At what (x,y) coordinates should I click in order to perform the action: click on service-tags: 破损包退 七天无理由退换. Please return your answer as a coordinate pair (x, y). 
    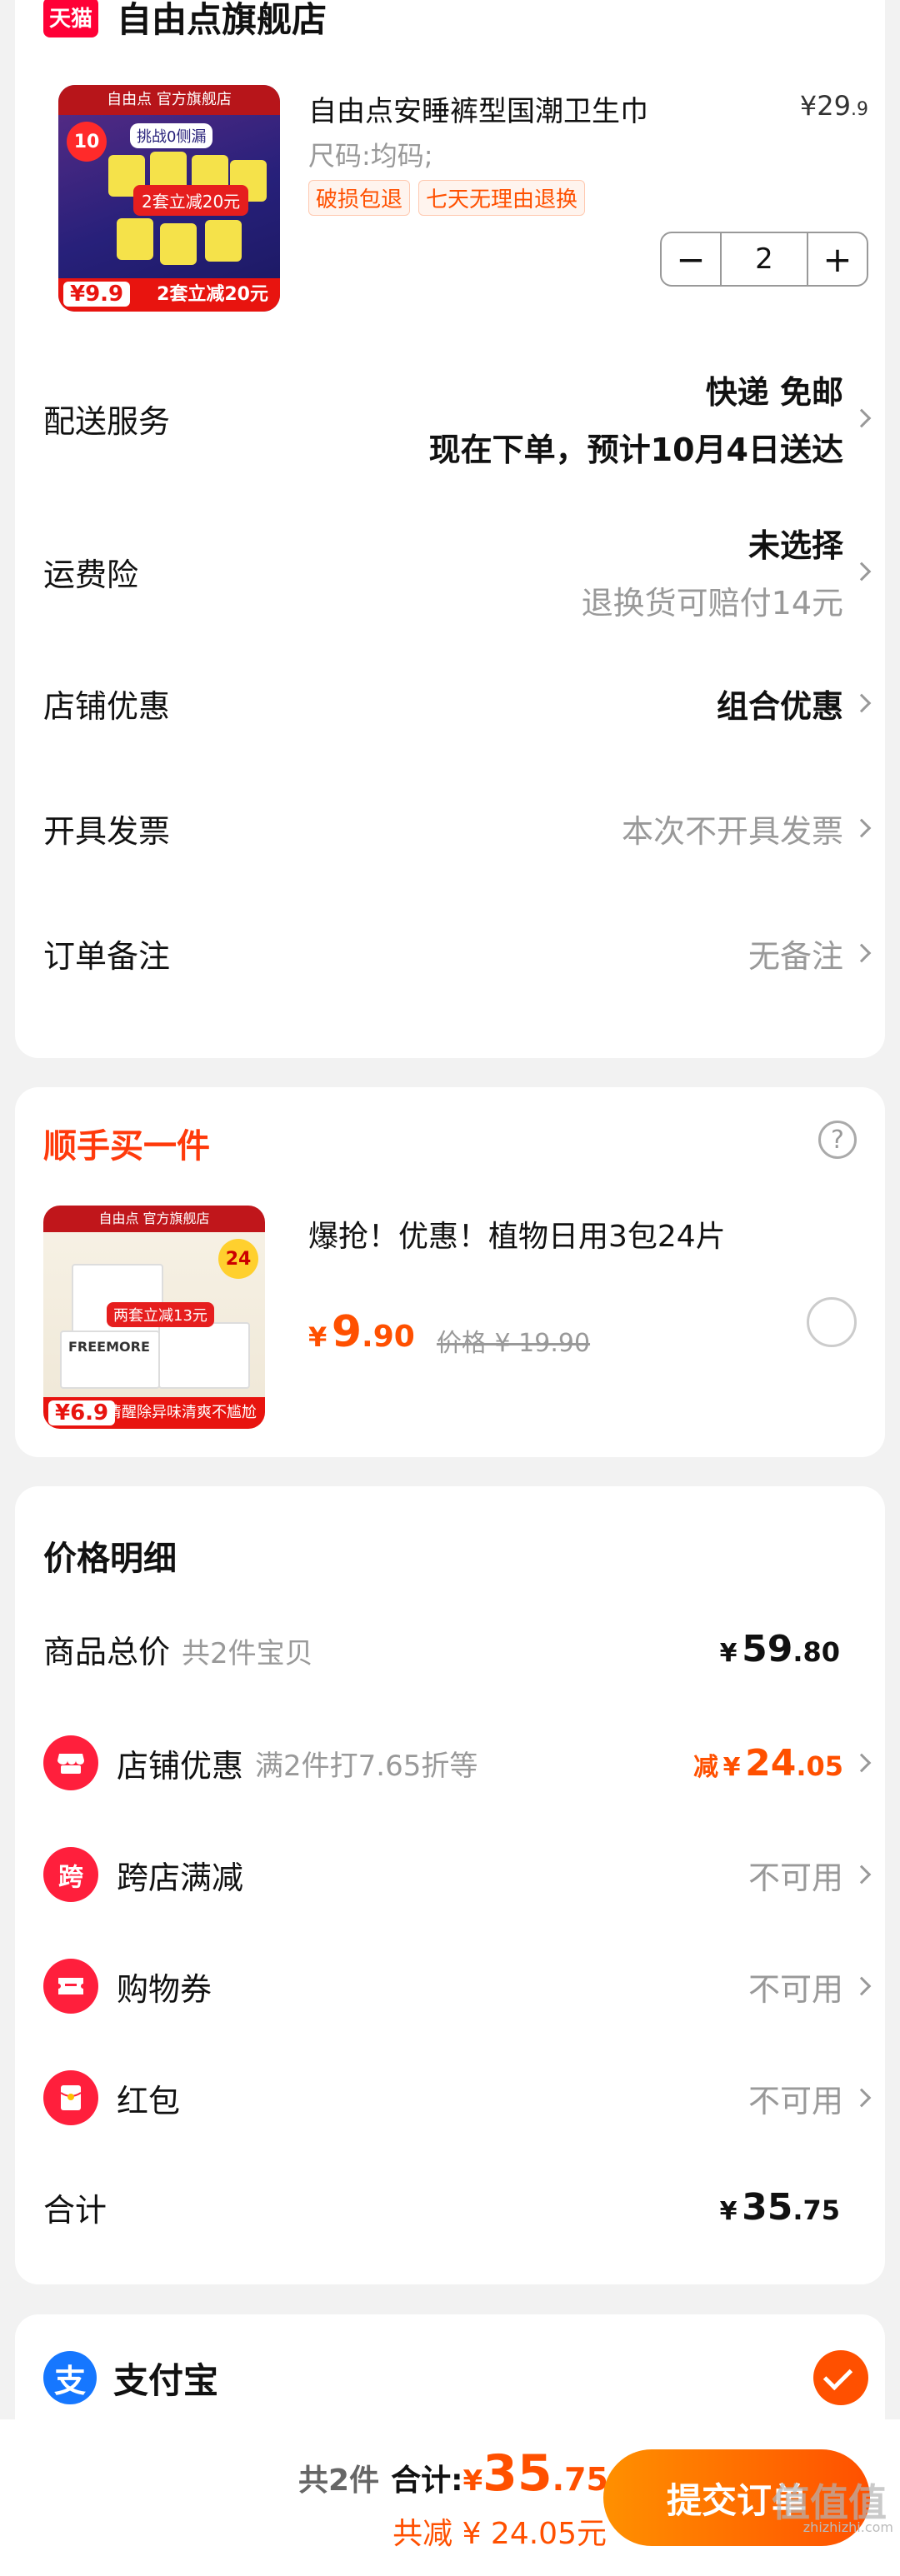
    Looking at the image, I should click on (447, 198).